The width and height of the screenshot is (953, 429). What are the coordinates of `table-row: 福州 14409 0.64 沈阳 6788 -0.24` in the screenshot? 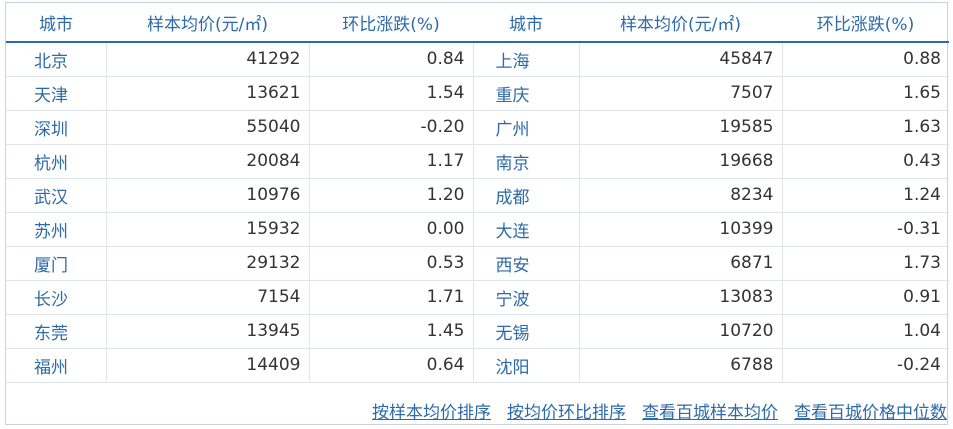 It's located at (477, 365).